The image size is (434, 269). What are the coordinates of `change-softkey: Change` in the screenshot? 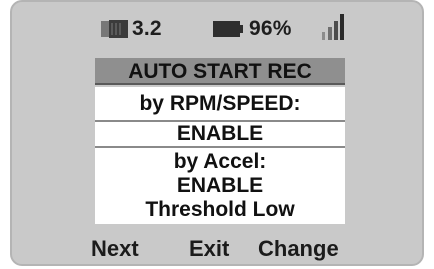 It's located at (298, 249).